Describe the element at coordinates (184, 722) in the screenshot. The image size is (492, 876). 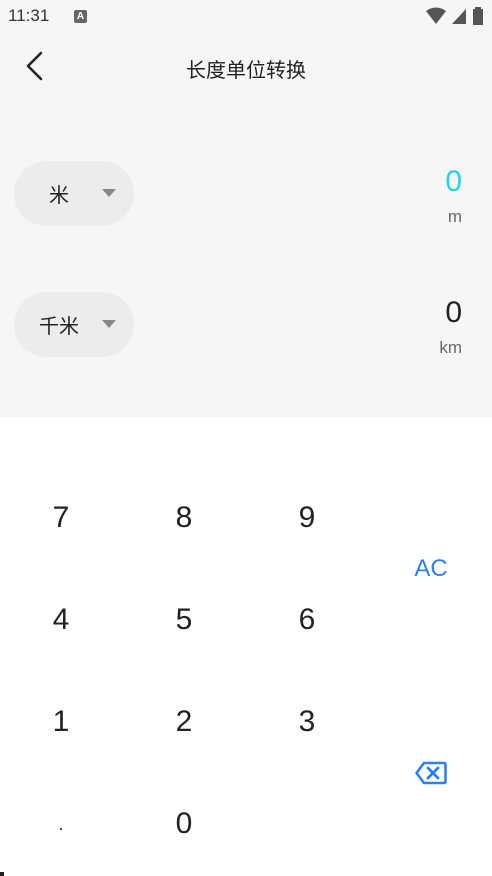
I see `key-2: 2` at that location.